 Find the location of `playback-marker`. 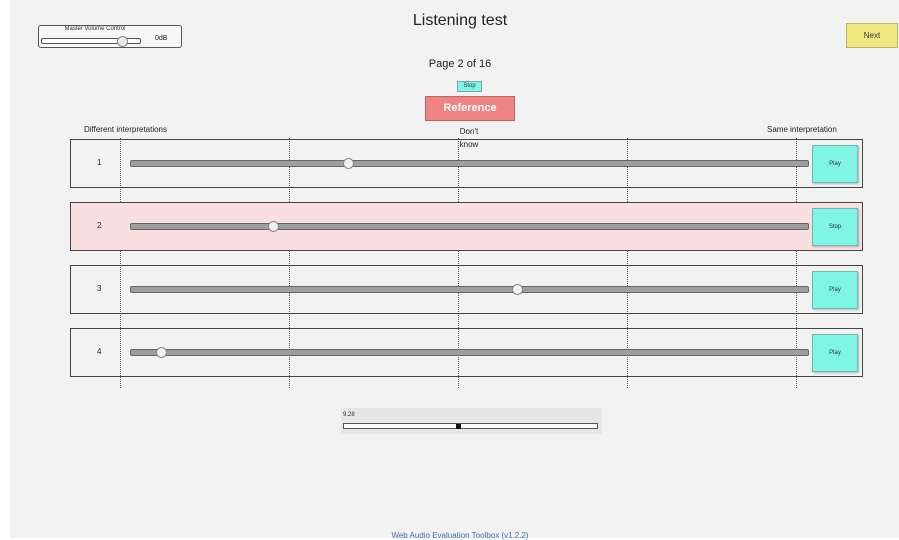

playback-marker is located at coordinates (458, 426).